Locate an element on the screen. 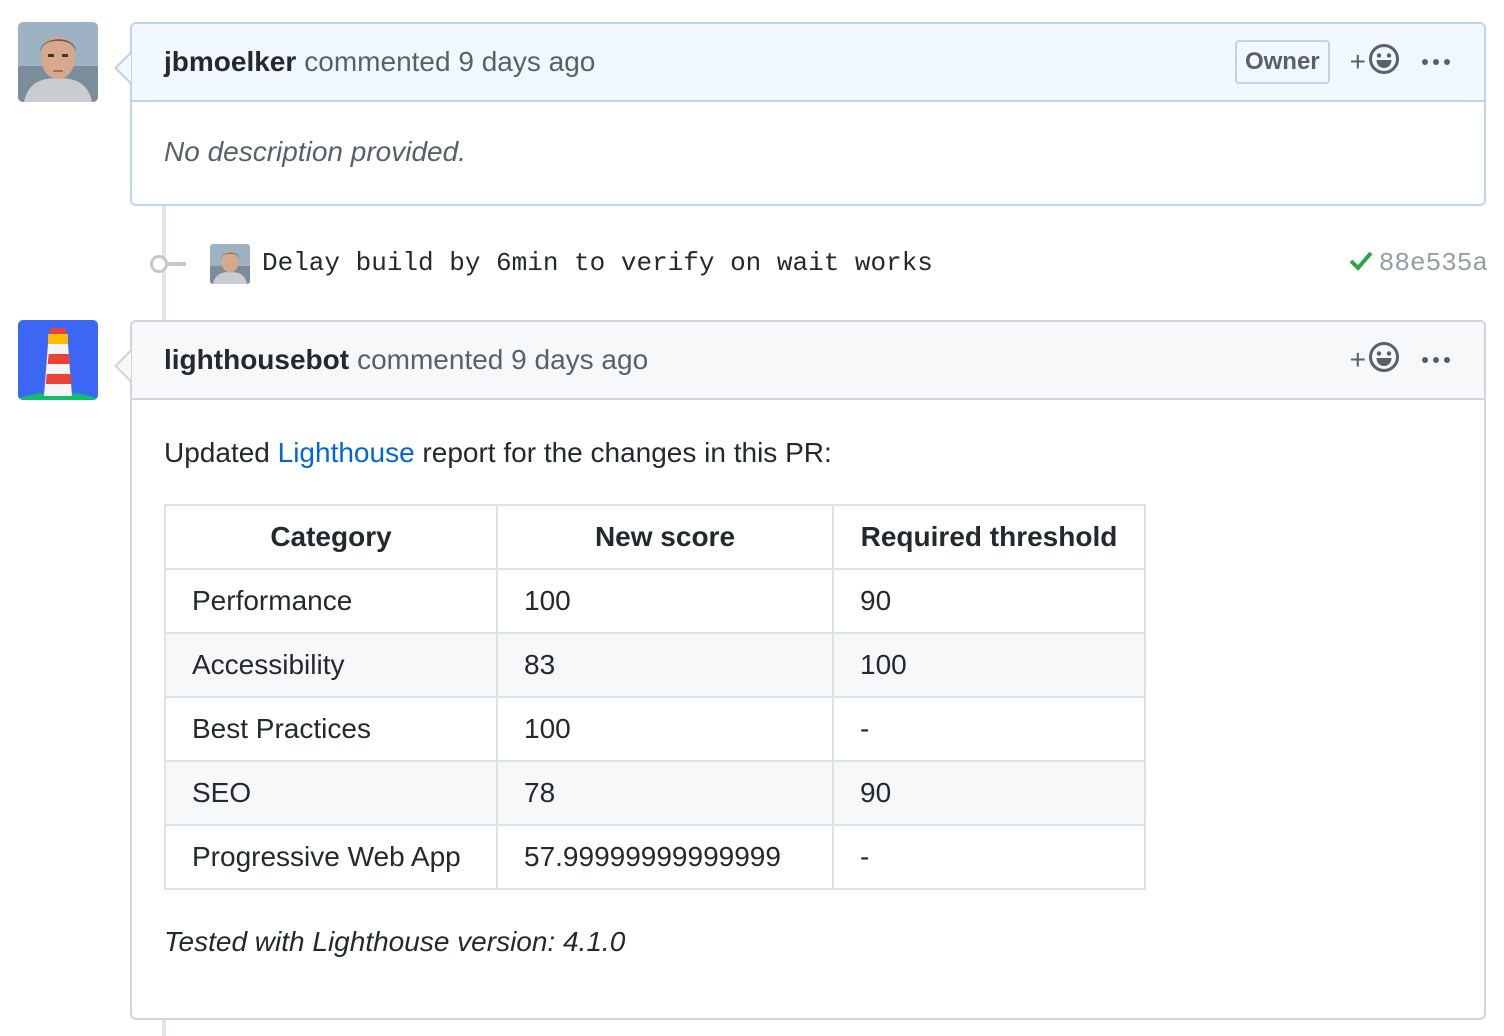 The image size is (1504, 1036). table-row: Best Practices 100 - is located at coordinates (655, 729).